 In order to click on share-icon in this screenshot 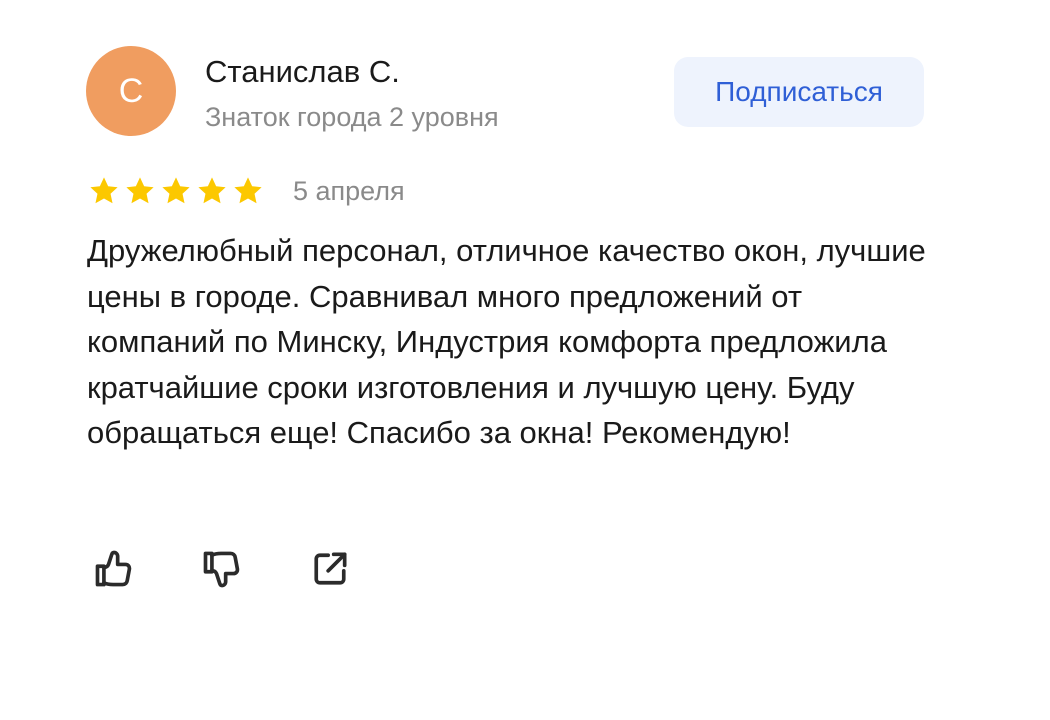, I will do `click(330, 568)`.